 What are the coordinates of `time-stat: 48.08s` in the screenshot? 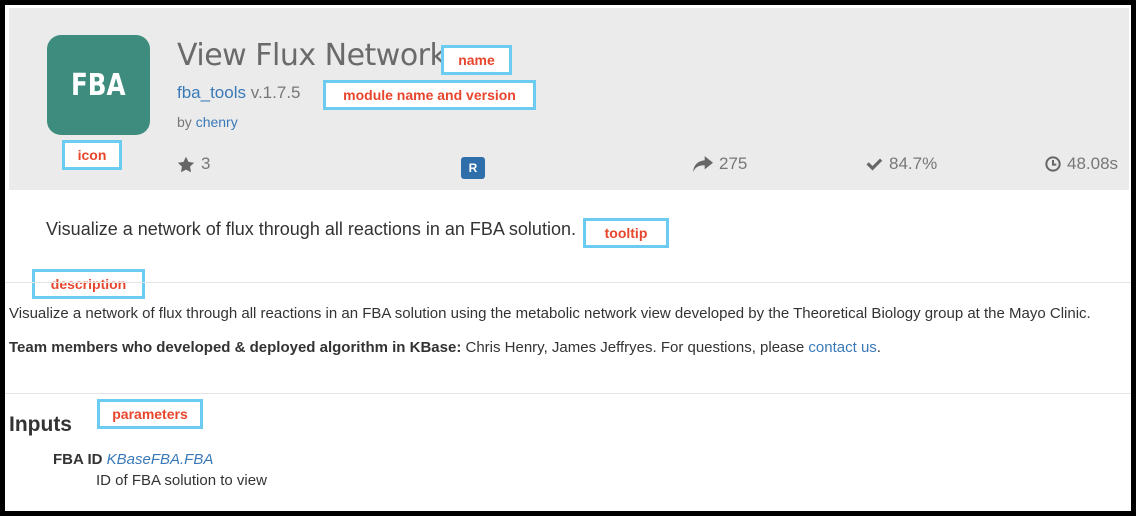 It's located at (1081, 164).